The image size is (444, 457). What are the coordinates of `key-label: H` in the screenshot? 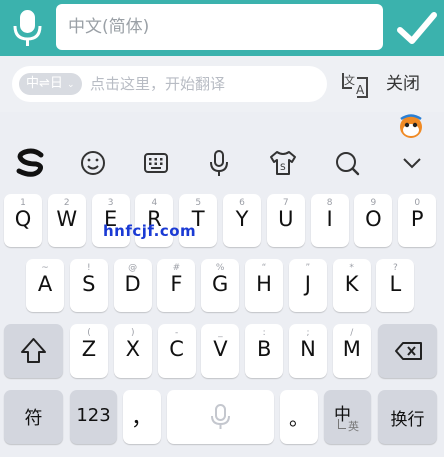 It's located at (264, 284).